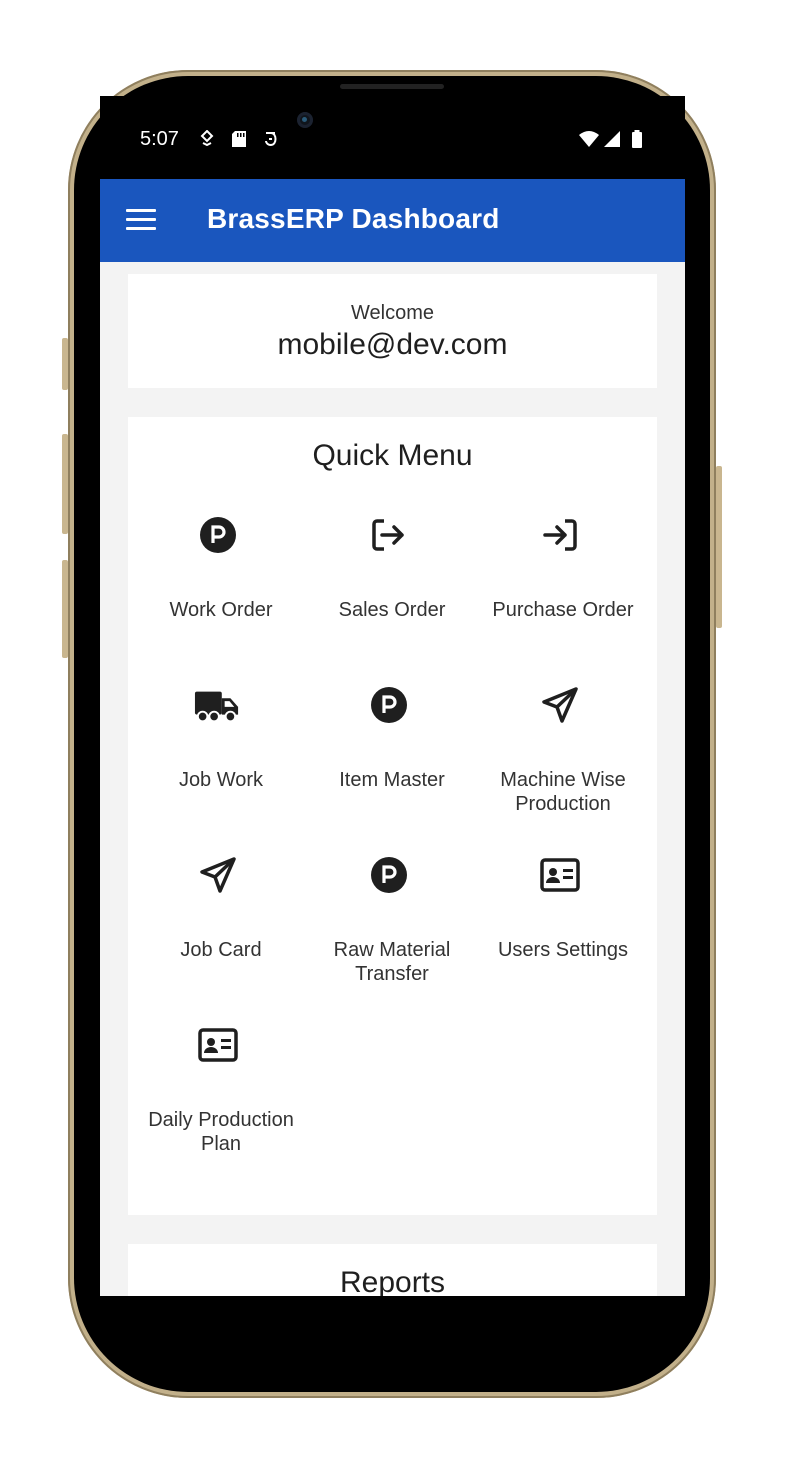  What do you see at coordinates (563, 930) in the screenshot?
I see `menu-item-users-settings: Users Settings` at bounding box center [563, 930].